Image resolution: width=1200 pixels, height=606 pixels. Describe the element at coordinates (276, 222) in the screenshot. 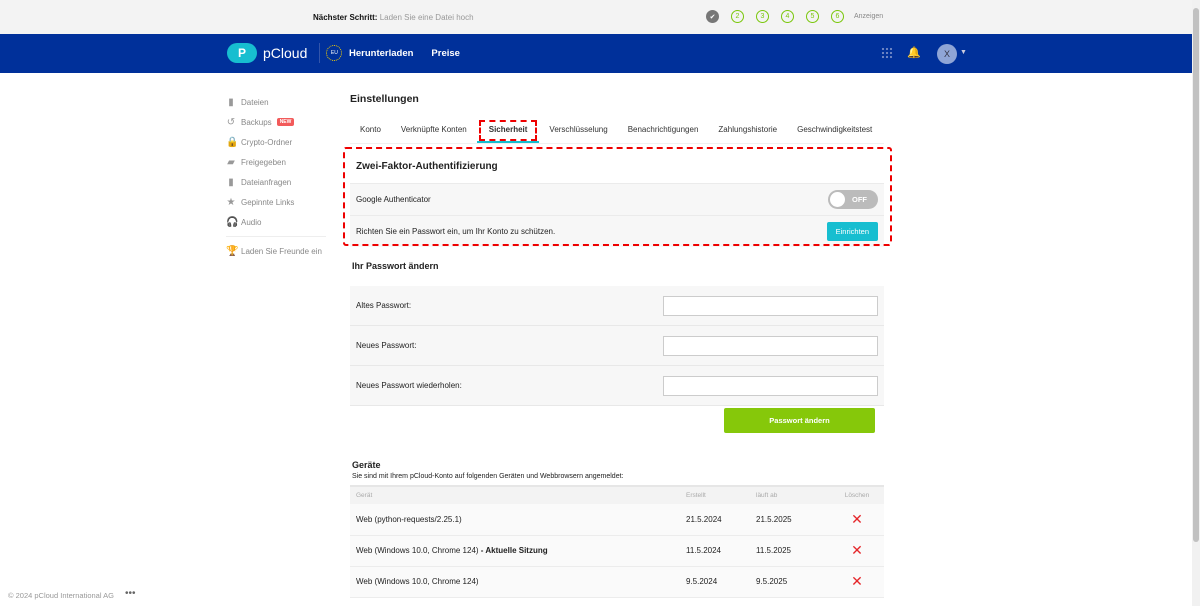

I see `sidebar-item-audio: 🎧 Audio` at that location.